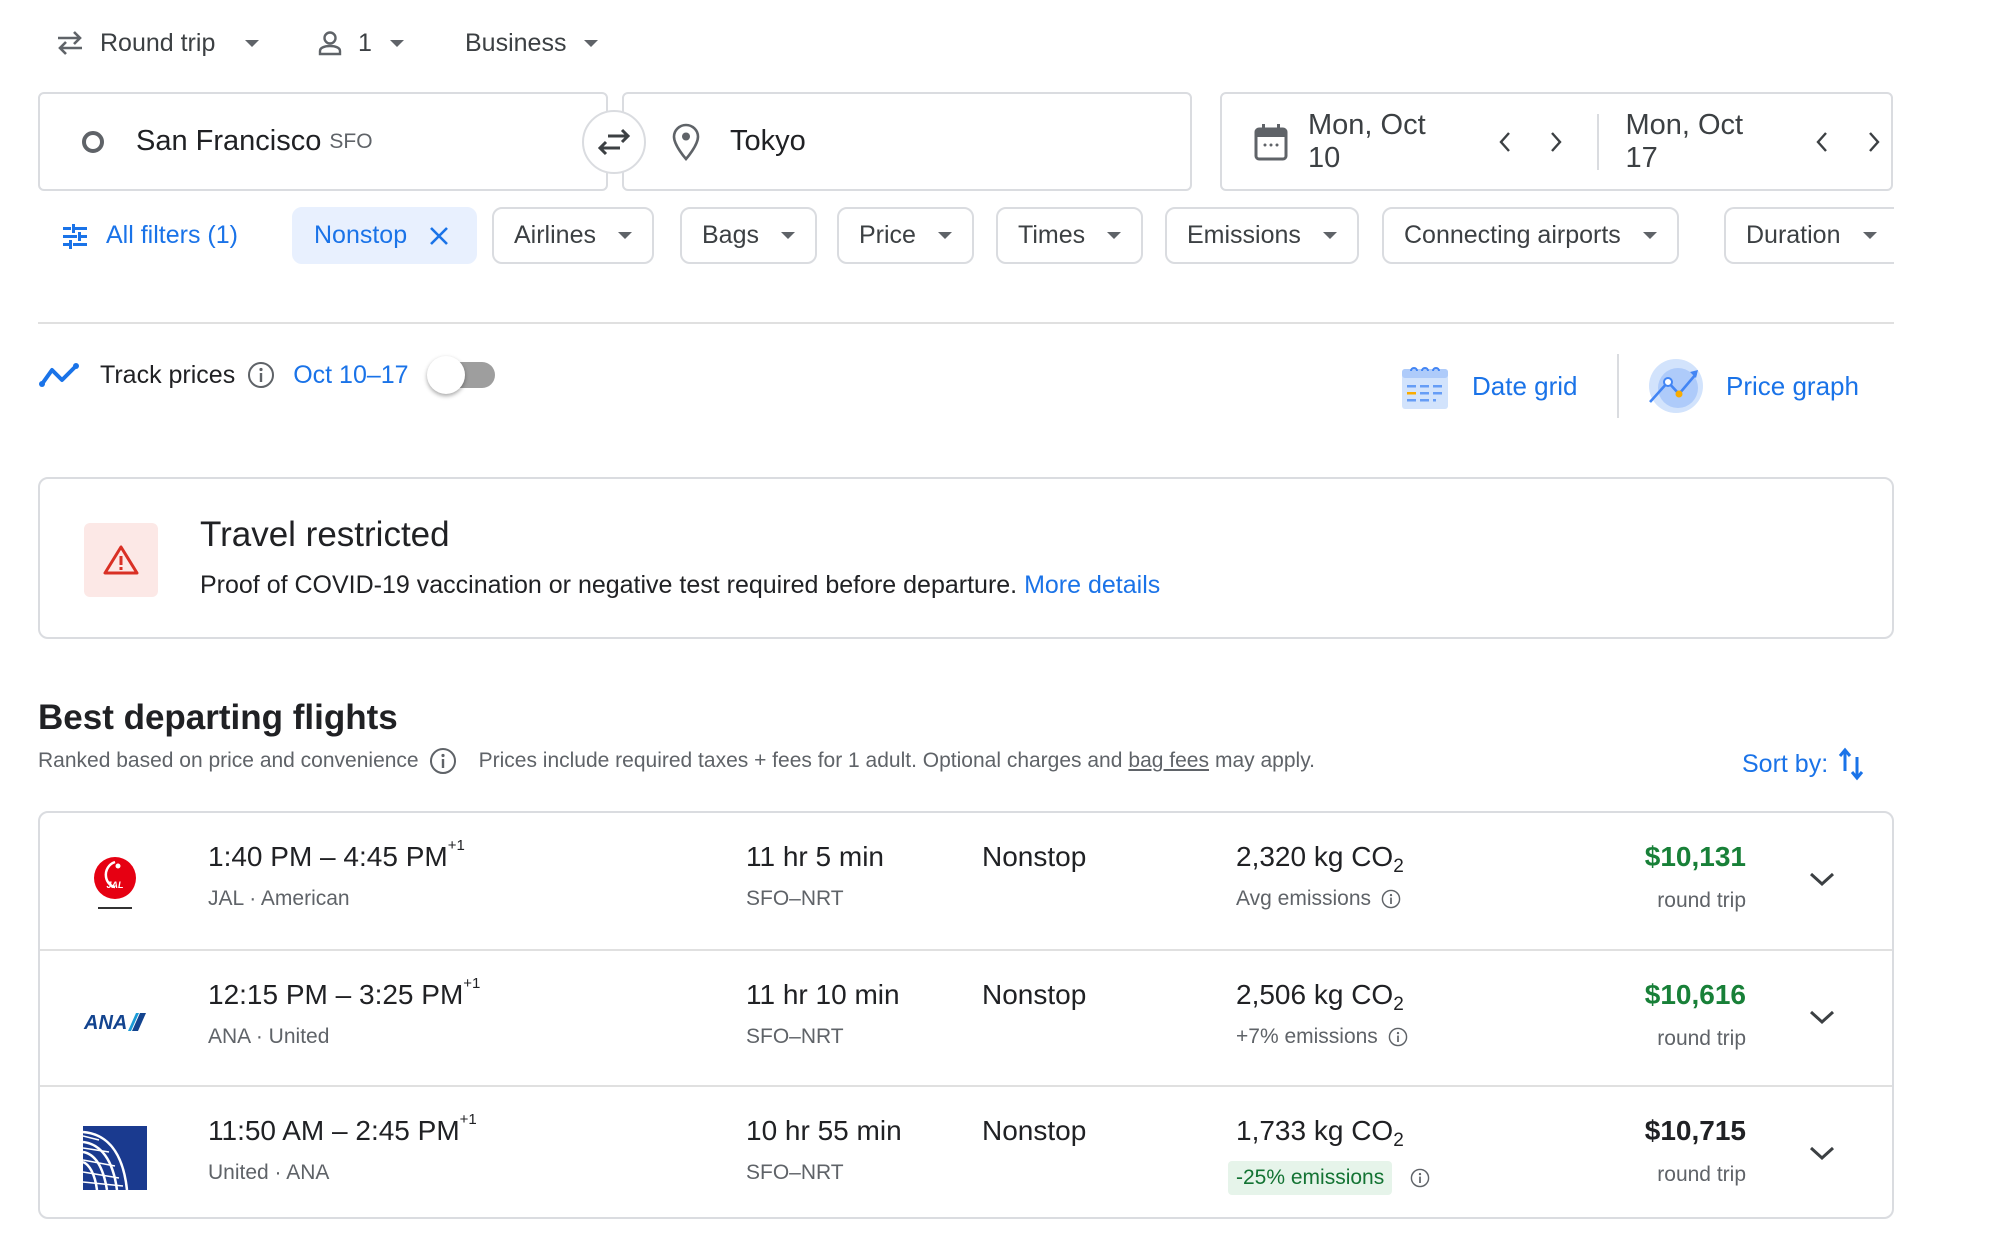 This screenshot has height=1251, width=1999. Describe the element at coordinates (361, 235) in the screenshot. I see `nonstop-chip-label: Nonstop` at that location.